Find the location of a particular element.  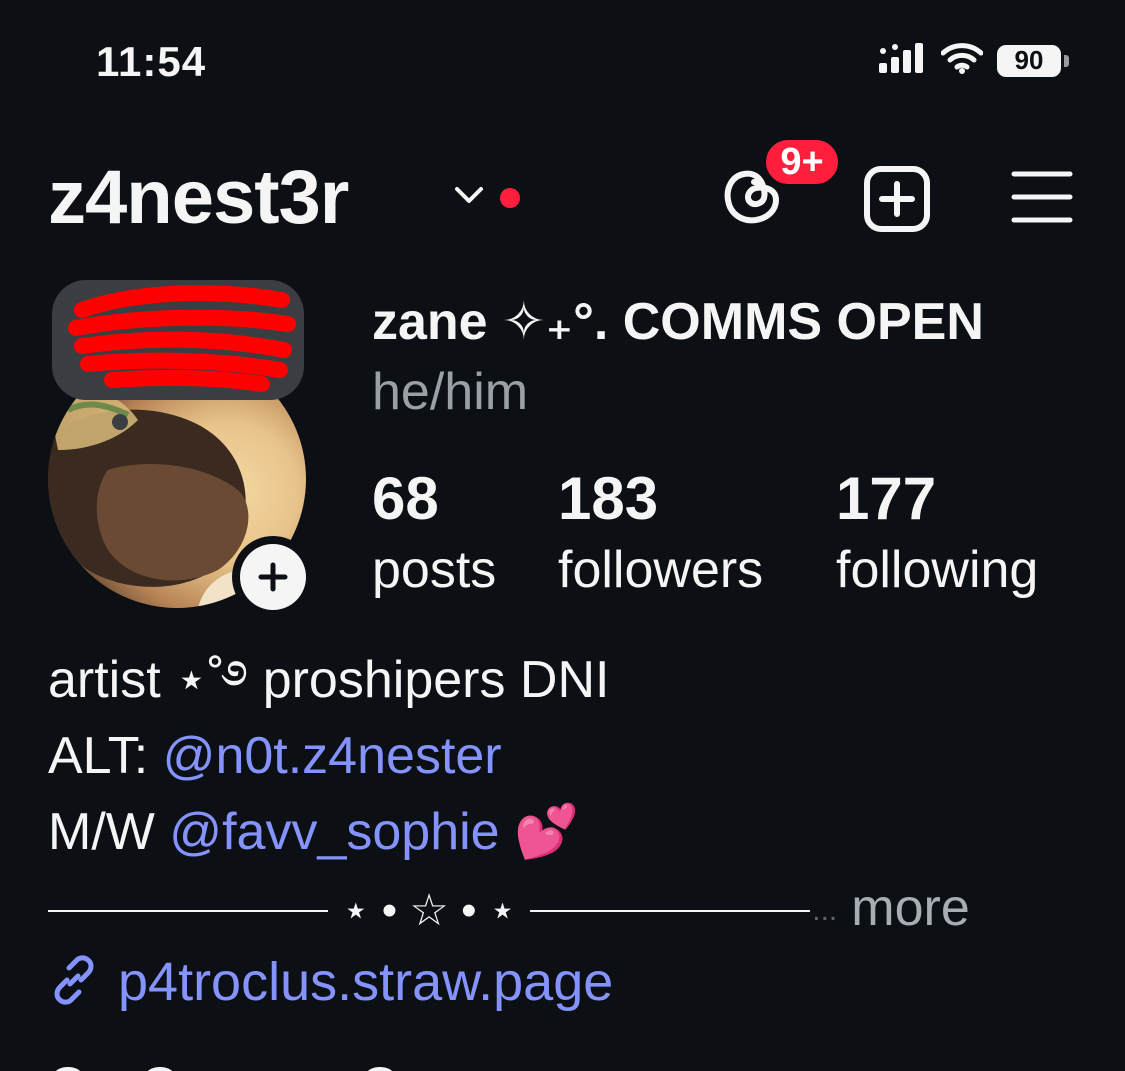

bio-line-alt: ALT: @n0t.z4nester is located at coordinates (568, 756).